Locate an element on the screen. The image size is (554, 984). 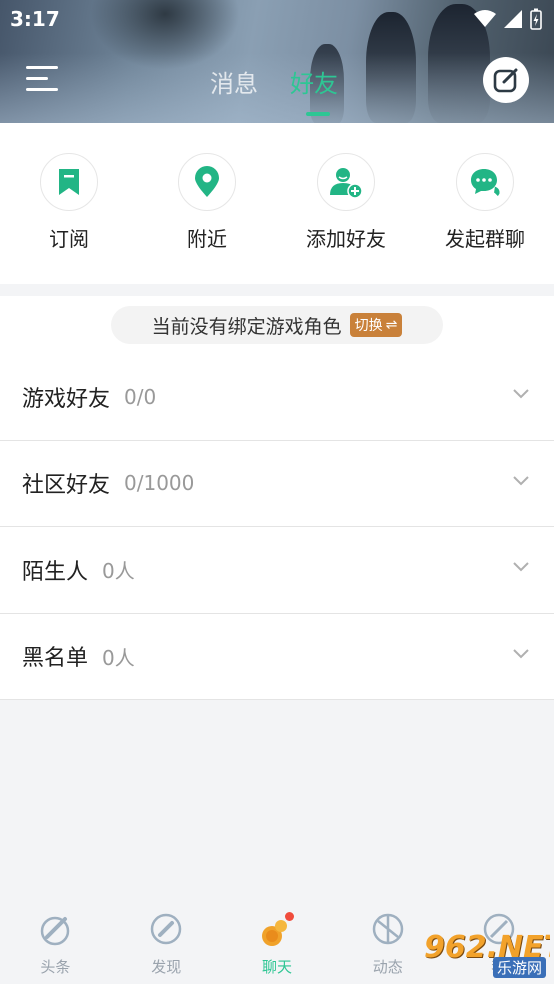
bind-notice: 当前没有绑定游戏角色 切换 ⇌ is located at coordinates (277, 325).